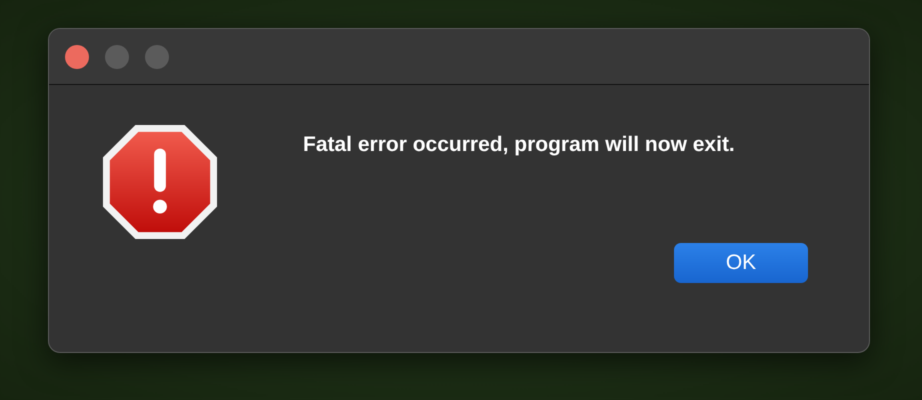 Image resolution: width=922 pixels, height=400 pixels. What do you see at coordinates (160, 182) in the screenshot?
I see `error-stop-icon` at bounding box center [160, 182].